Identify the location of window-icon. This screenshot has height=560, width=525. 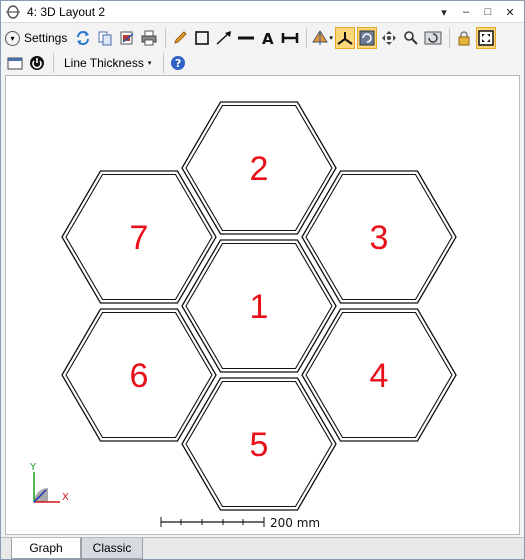
(15, 63).